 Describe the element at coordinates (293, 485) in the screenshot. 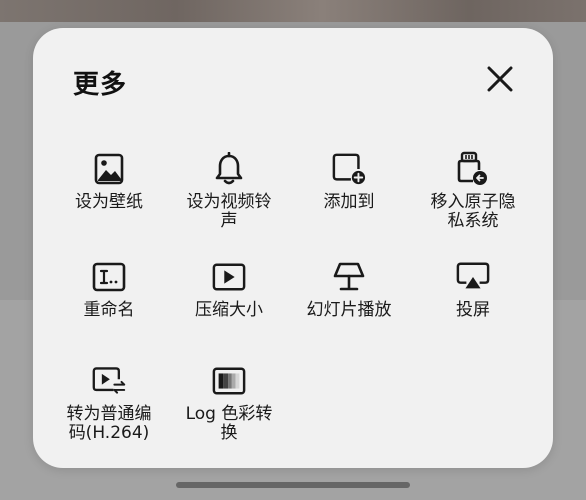

I see `home-indicator` at that location.